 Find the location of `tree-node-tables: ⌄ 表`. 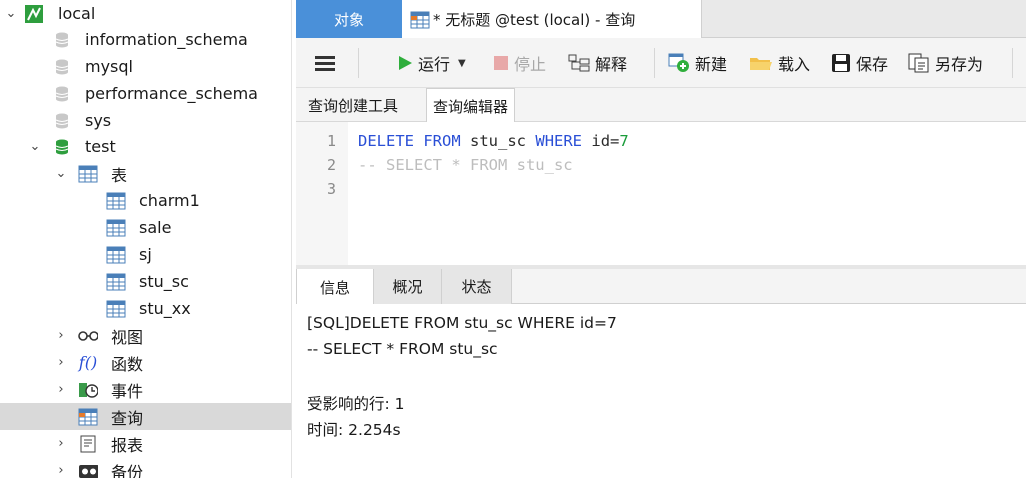

tree-node-tables: ⌄ 表 is located at coordinates (145, 173).